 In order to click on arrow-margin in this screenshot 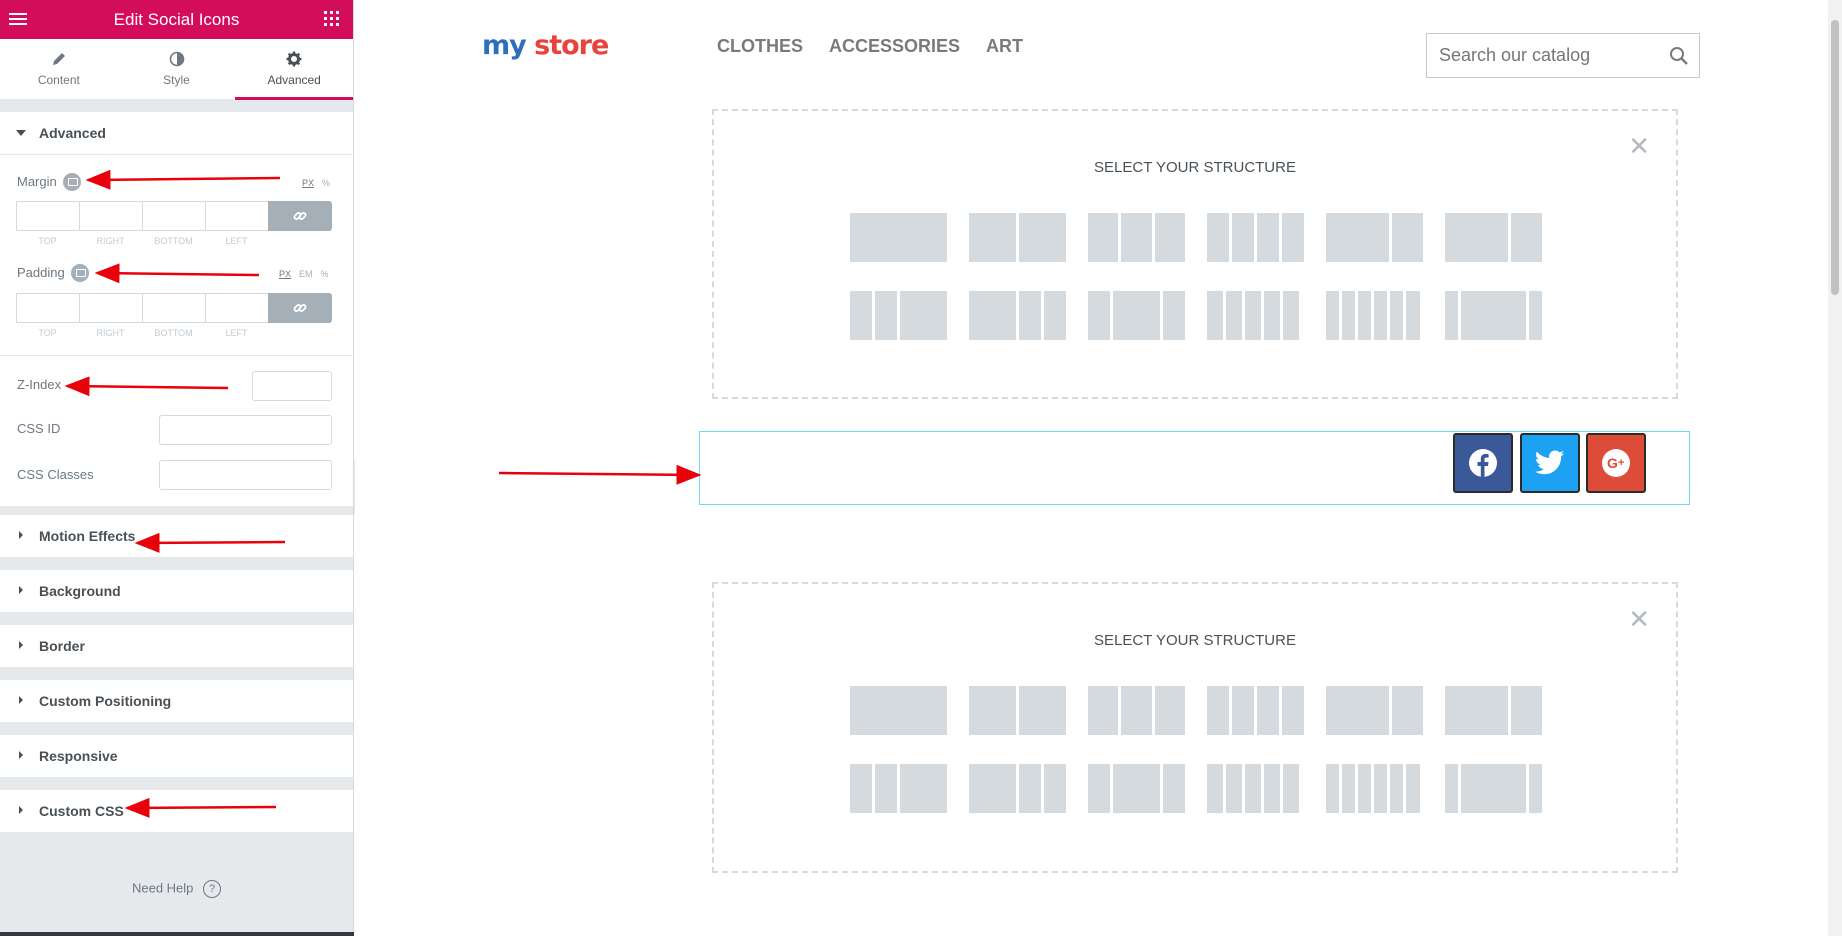, I will do `click(183, 179)`.